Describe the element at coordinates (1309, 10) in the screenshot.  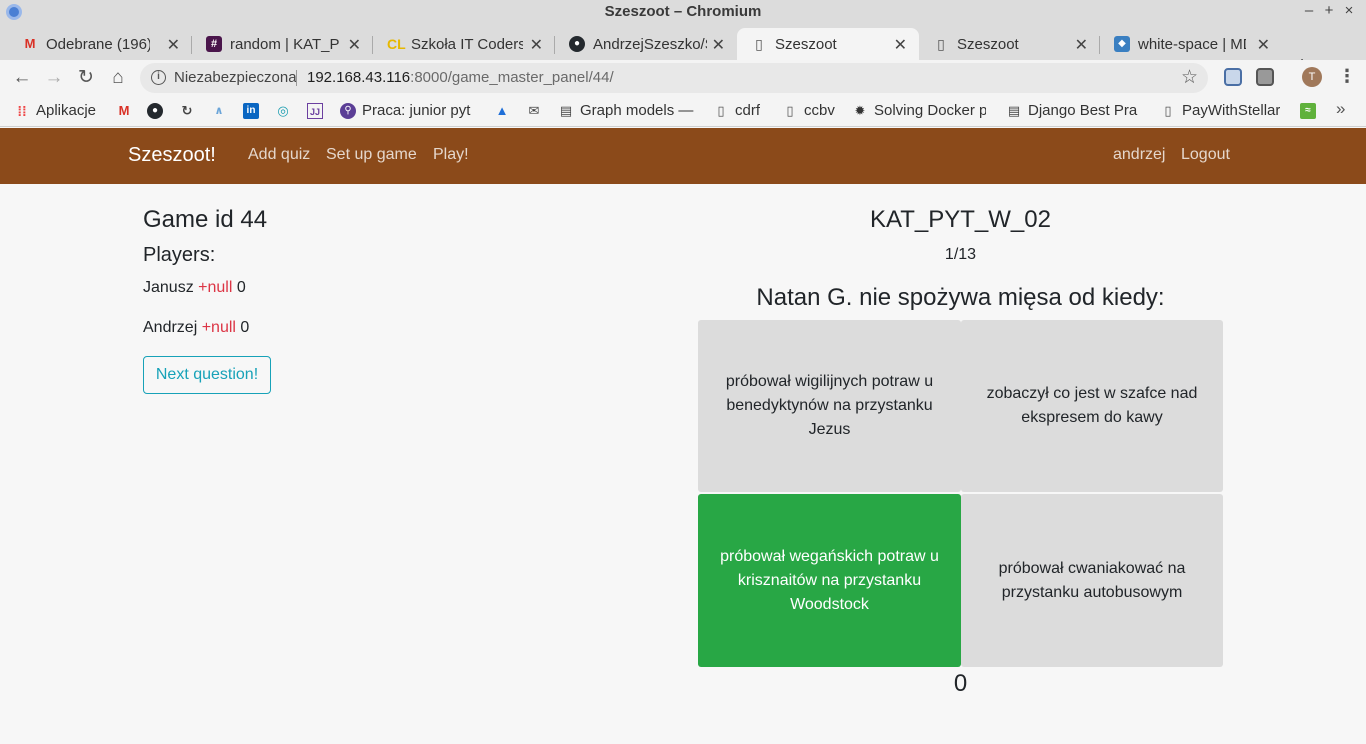
I see `minimize-button: –` at that location.